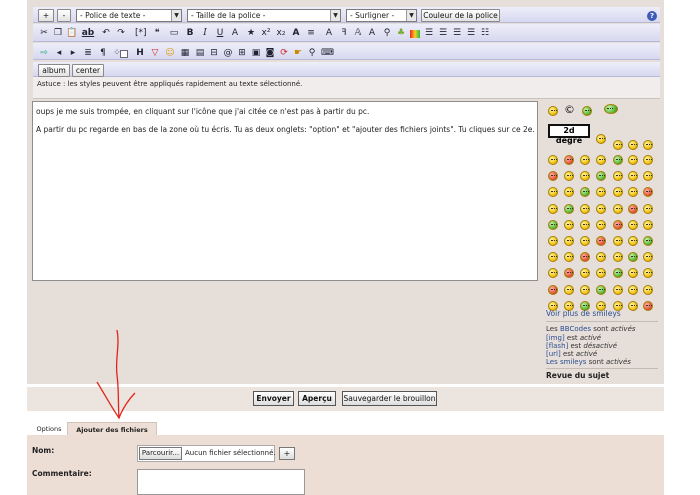 The width and height of the screenshot is (700, 495). What do you see at coordinates (251, 33) in the screenshot?
I see `superscript-icon: ★` at bounding box center [251, 33].